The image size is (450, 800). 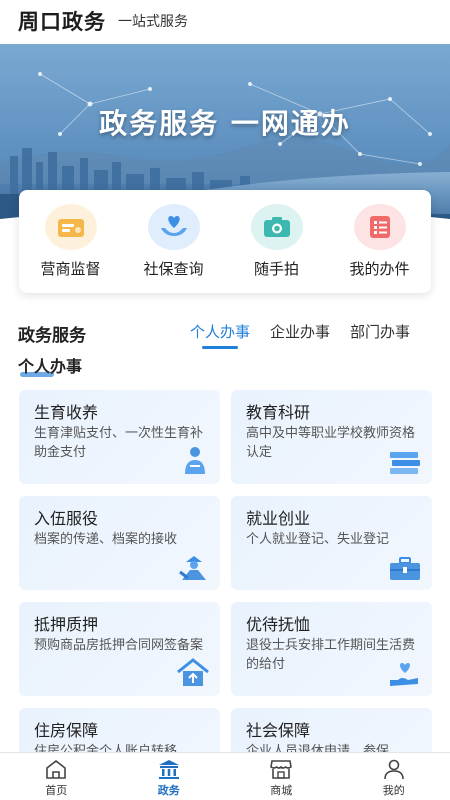 I want to click on quick-action-label: 我的办件, so click(x=379, y=269).